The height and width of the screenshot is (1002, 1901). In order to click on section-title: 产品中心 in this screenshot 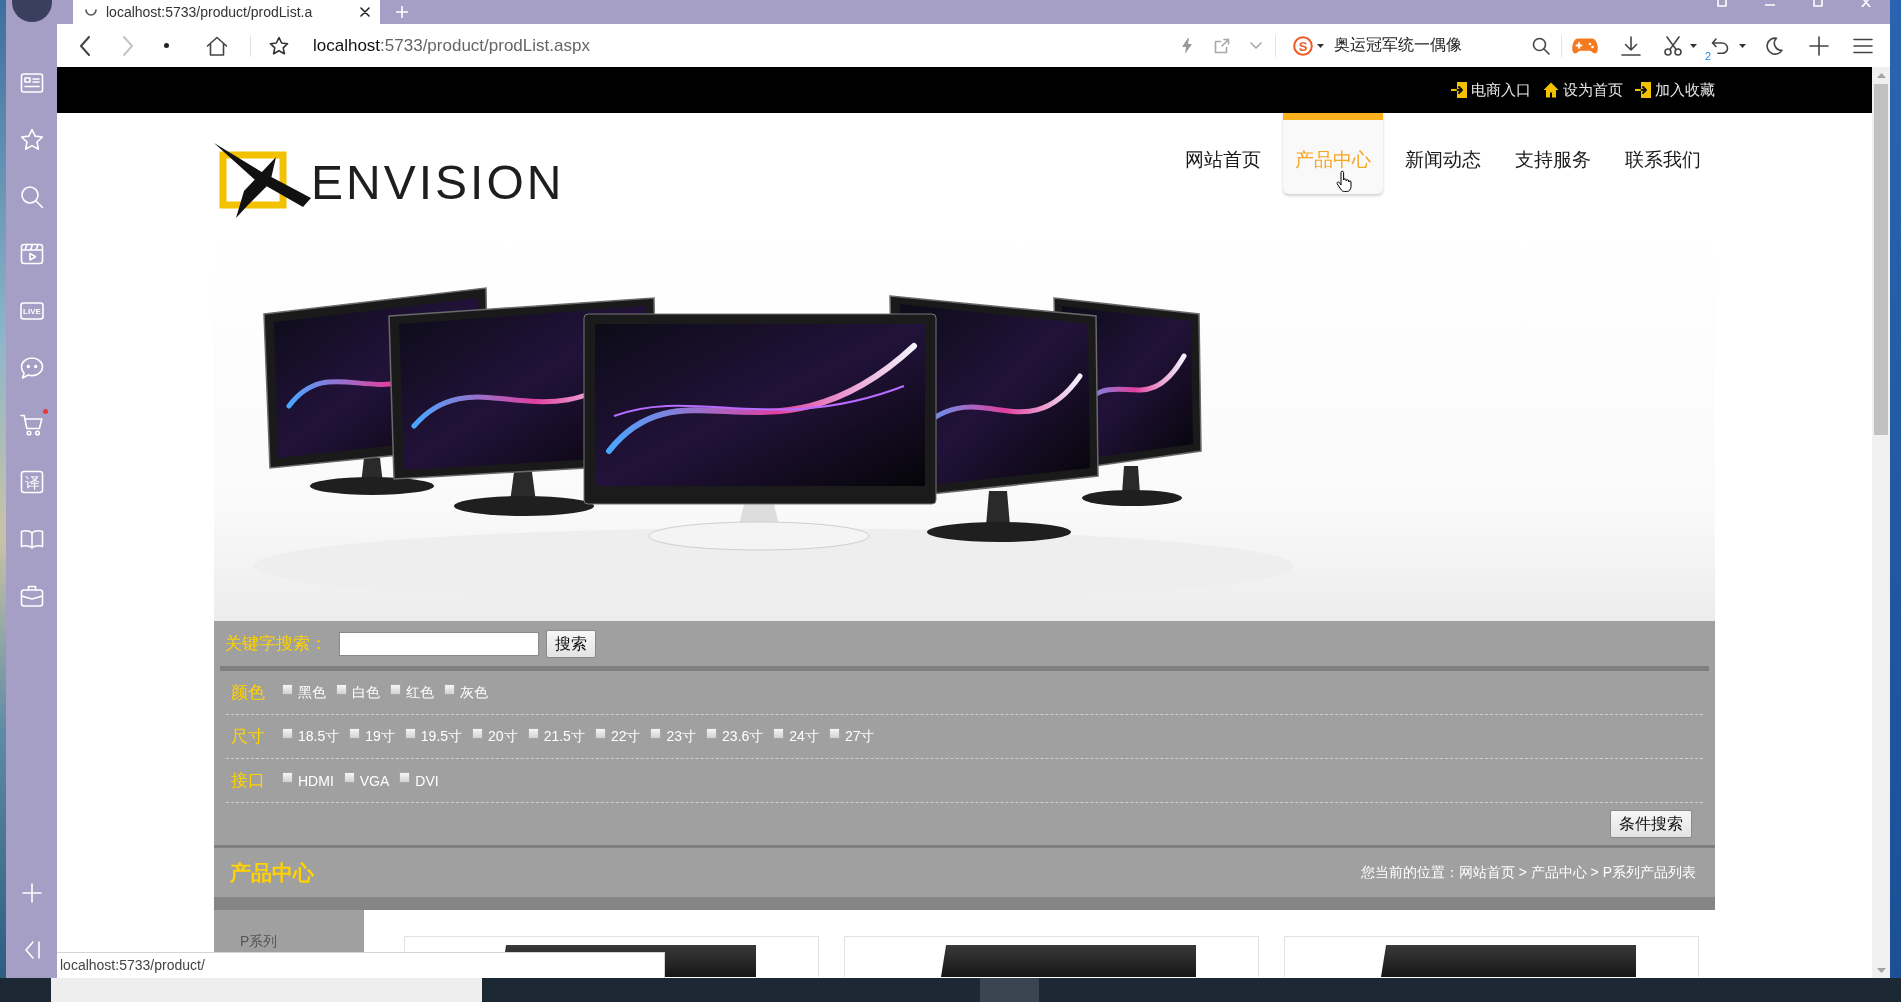, I will do `click(272, 872)`.